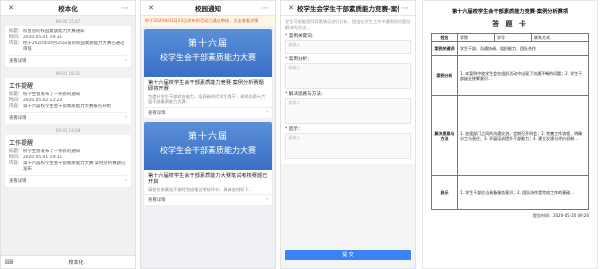 The image size is (600, 269). Describe the element at coordinates (68, 73) in the screenshot. I see `time-separator: 09-01 19:31` at that location.